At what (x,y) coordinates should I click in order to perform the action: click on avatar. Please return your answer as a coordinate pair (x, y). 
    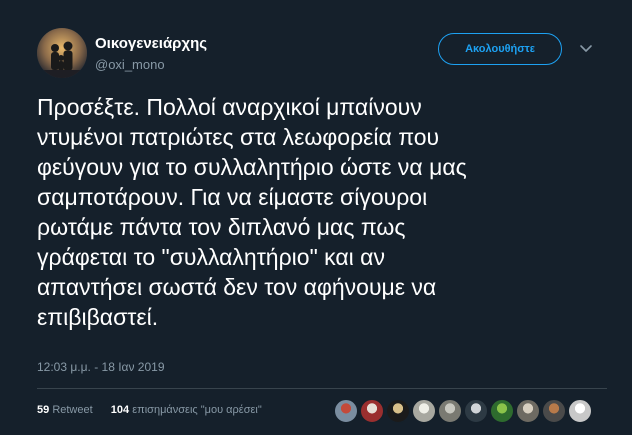
    Looking at the image, I should click on (62, 53).